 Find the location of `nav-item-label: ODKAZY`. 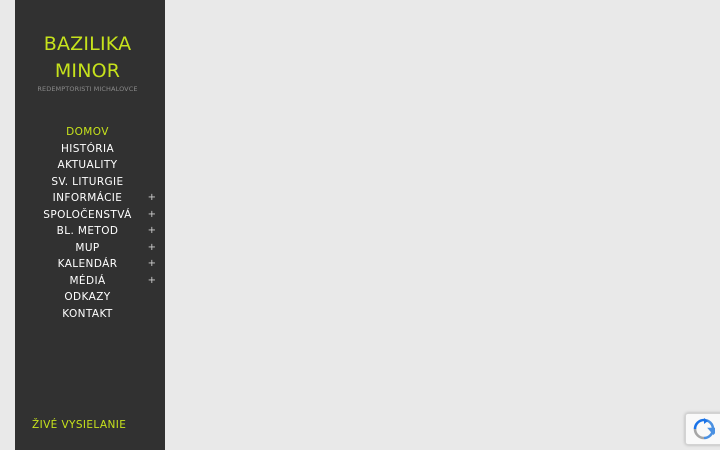

nav-item-label: ODKAZY is located at coordinates (87, 297).